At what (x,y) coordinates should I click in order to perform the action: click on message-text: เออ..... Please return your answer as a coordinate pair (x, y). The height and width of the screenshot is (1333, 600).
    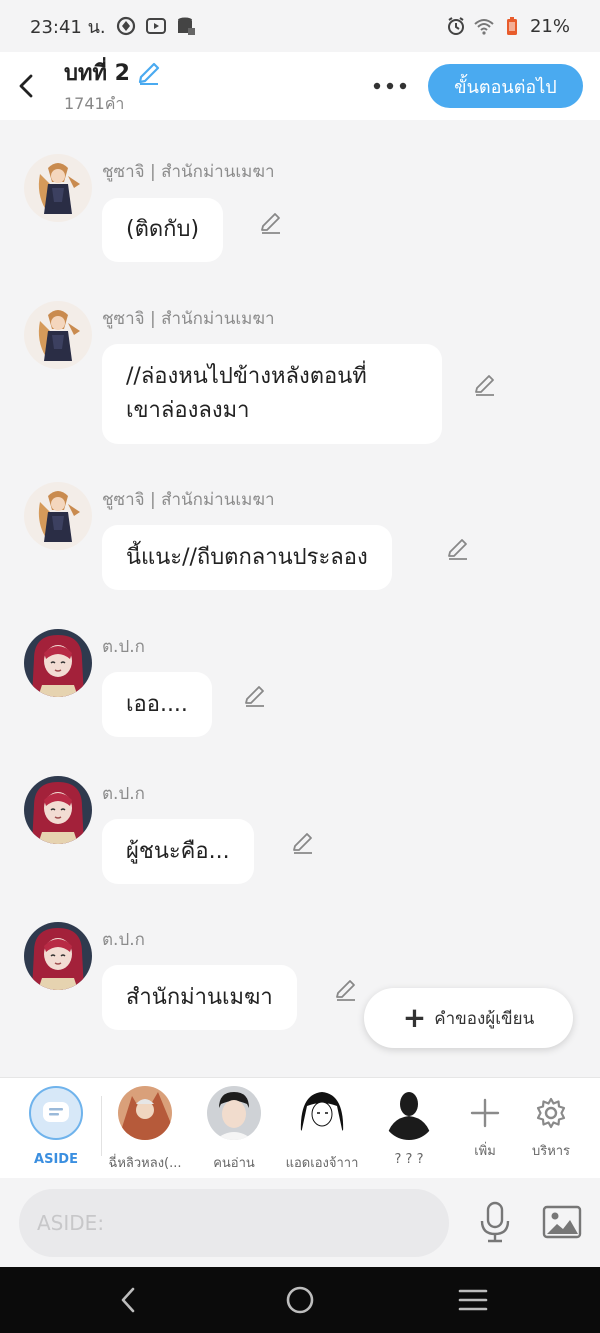
    Looking at the image, I should click on (157, 704).